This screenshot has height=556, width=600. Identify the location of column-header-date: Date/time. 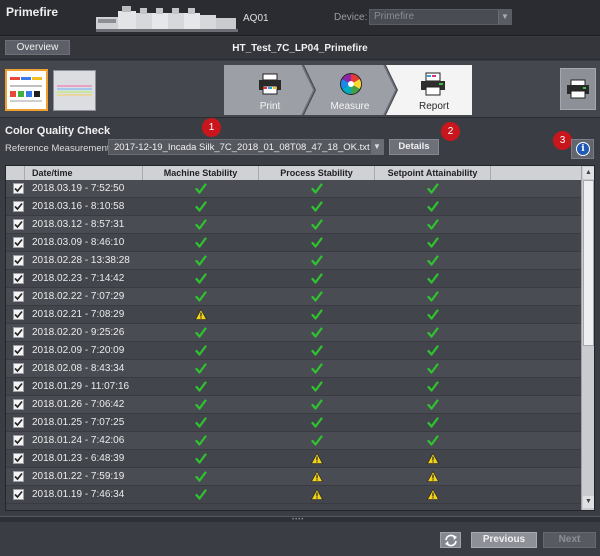
(84, 173).